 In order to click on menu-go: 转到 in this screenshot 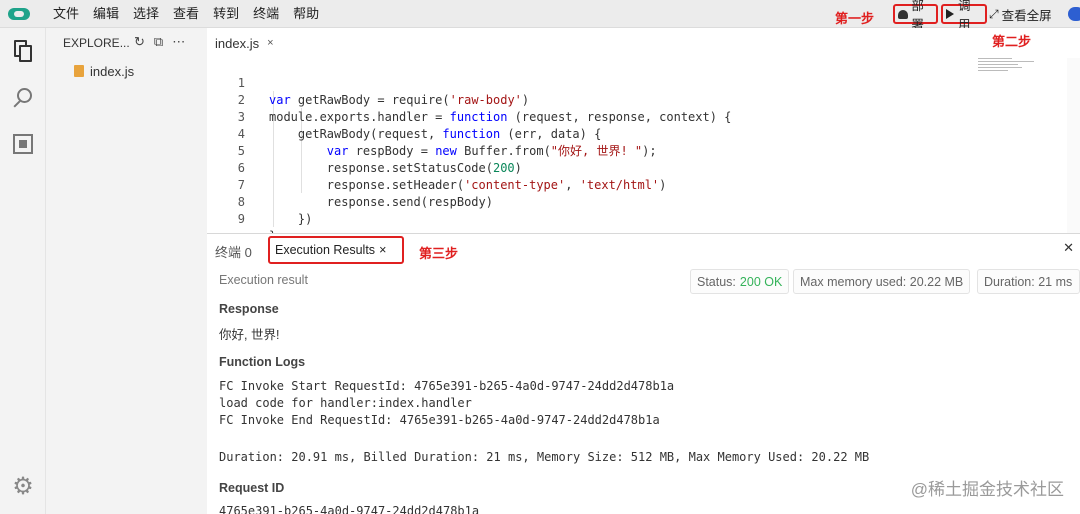, I will do `click(226, 14)`.